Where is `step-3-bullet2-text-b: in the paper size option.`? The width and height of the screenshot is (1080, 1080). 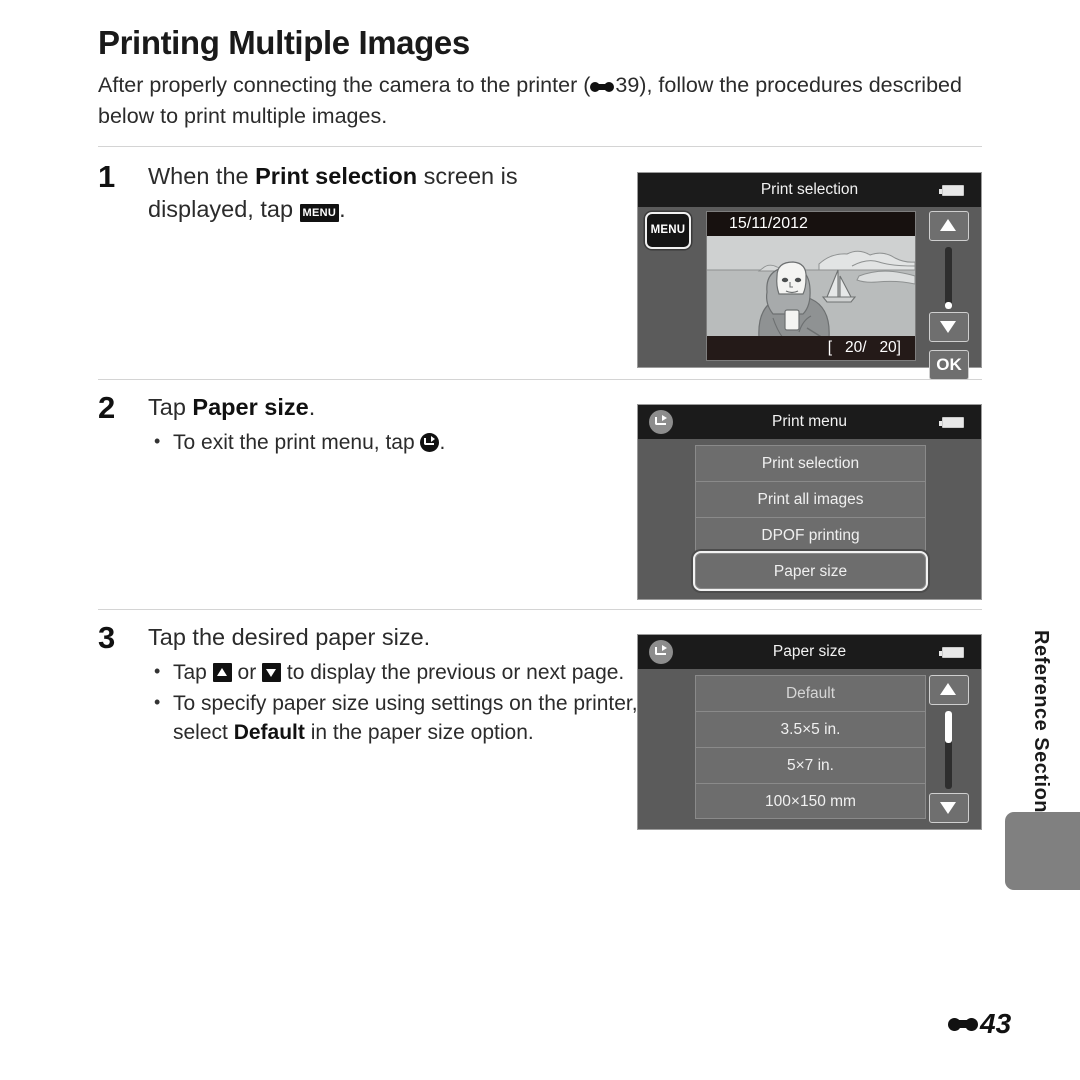
step-3-bullet2-text-b: in the paper size option. is located at coordinates (419, 732).